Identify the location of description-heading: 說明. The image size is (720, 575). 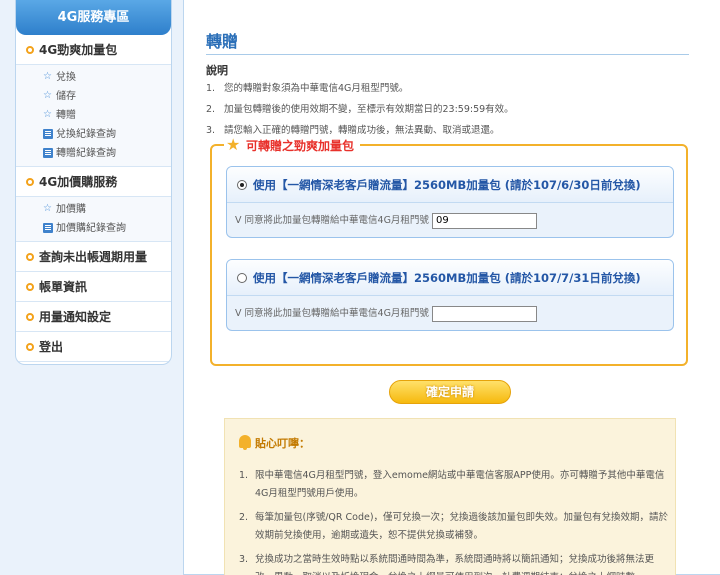
(217, 70).